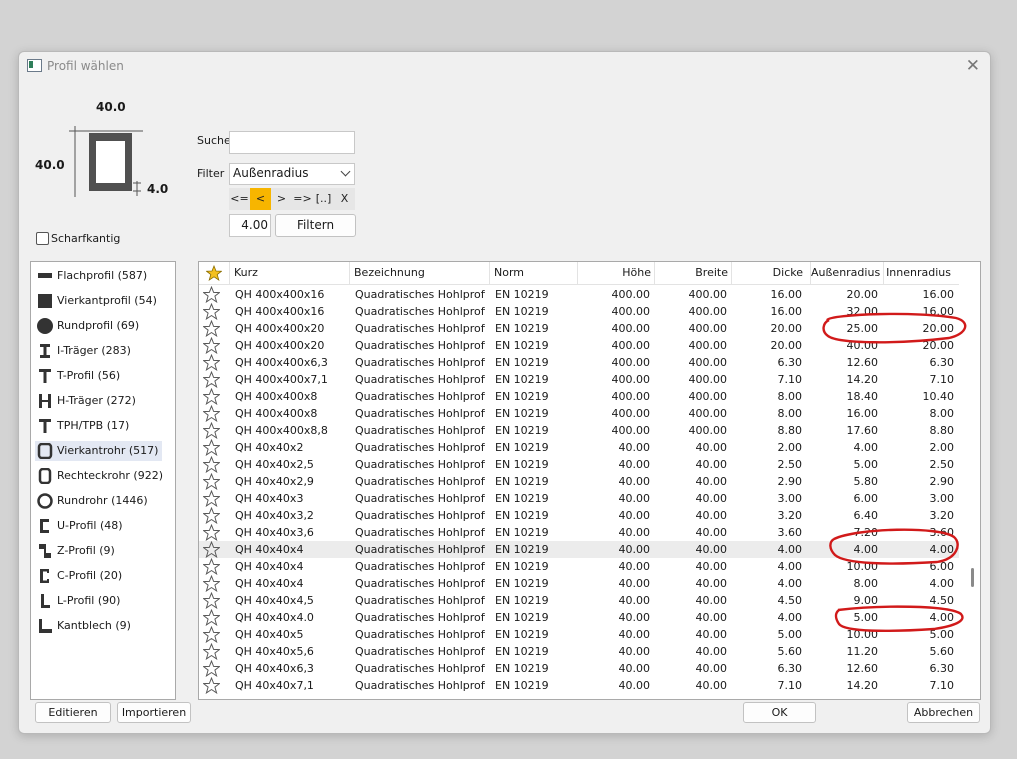 This screenshot has width=1017, height=759. I want to click on category-item: Vierkantrohr (517), so click(99, 451).